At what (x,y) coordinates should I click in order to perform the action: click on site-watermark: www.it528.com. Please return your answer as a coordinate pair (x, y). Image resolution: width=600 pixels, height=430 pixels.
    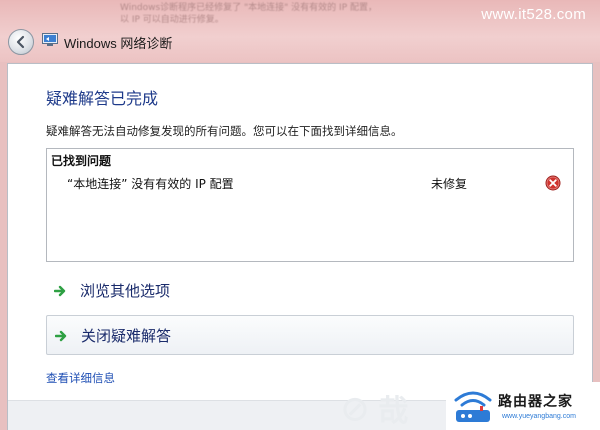
    Looking at the image, I should click on (533, 14).